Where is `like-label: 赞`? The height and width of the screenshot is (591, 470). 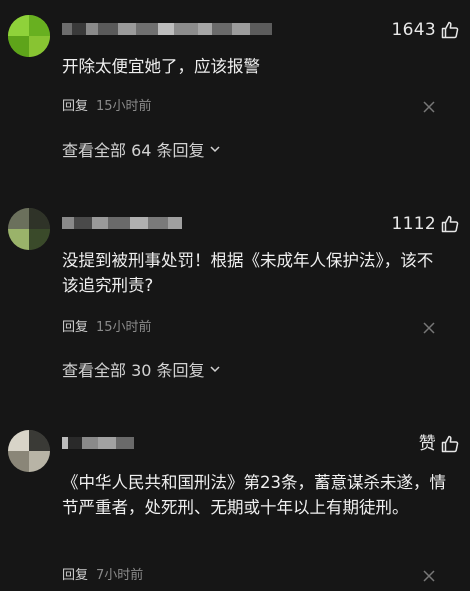
like-label: 赞 is located at coordinates (427, 444).